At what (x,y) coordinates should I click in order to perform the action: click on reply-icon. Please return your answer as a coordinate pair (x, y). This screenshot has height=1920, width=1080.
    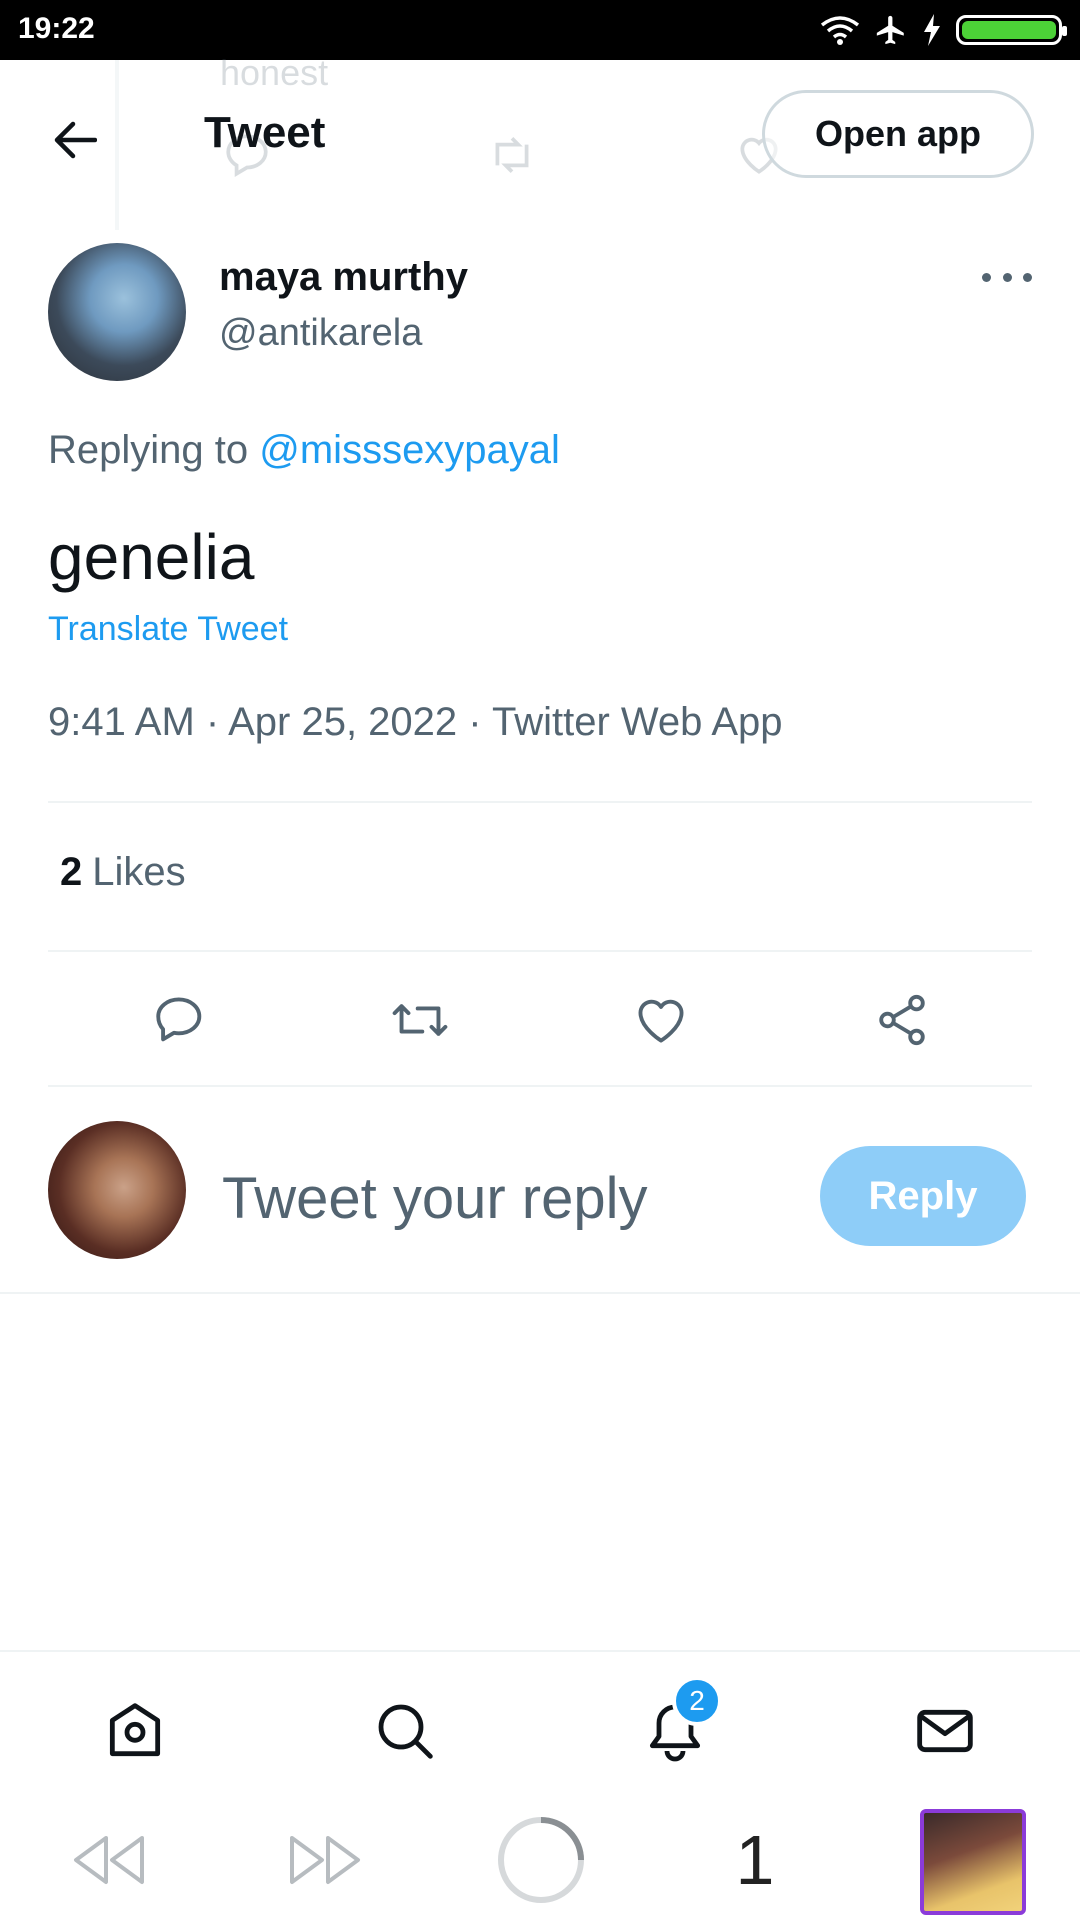
    Looking at the image, I should click on (179, 1019).